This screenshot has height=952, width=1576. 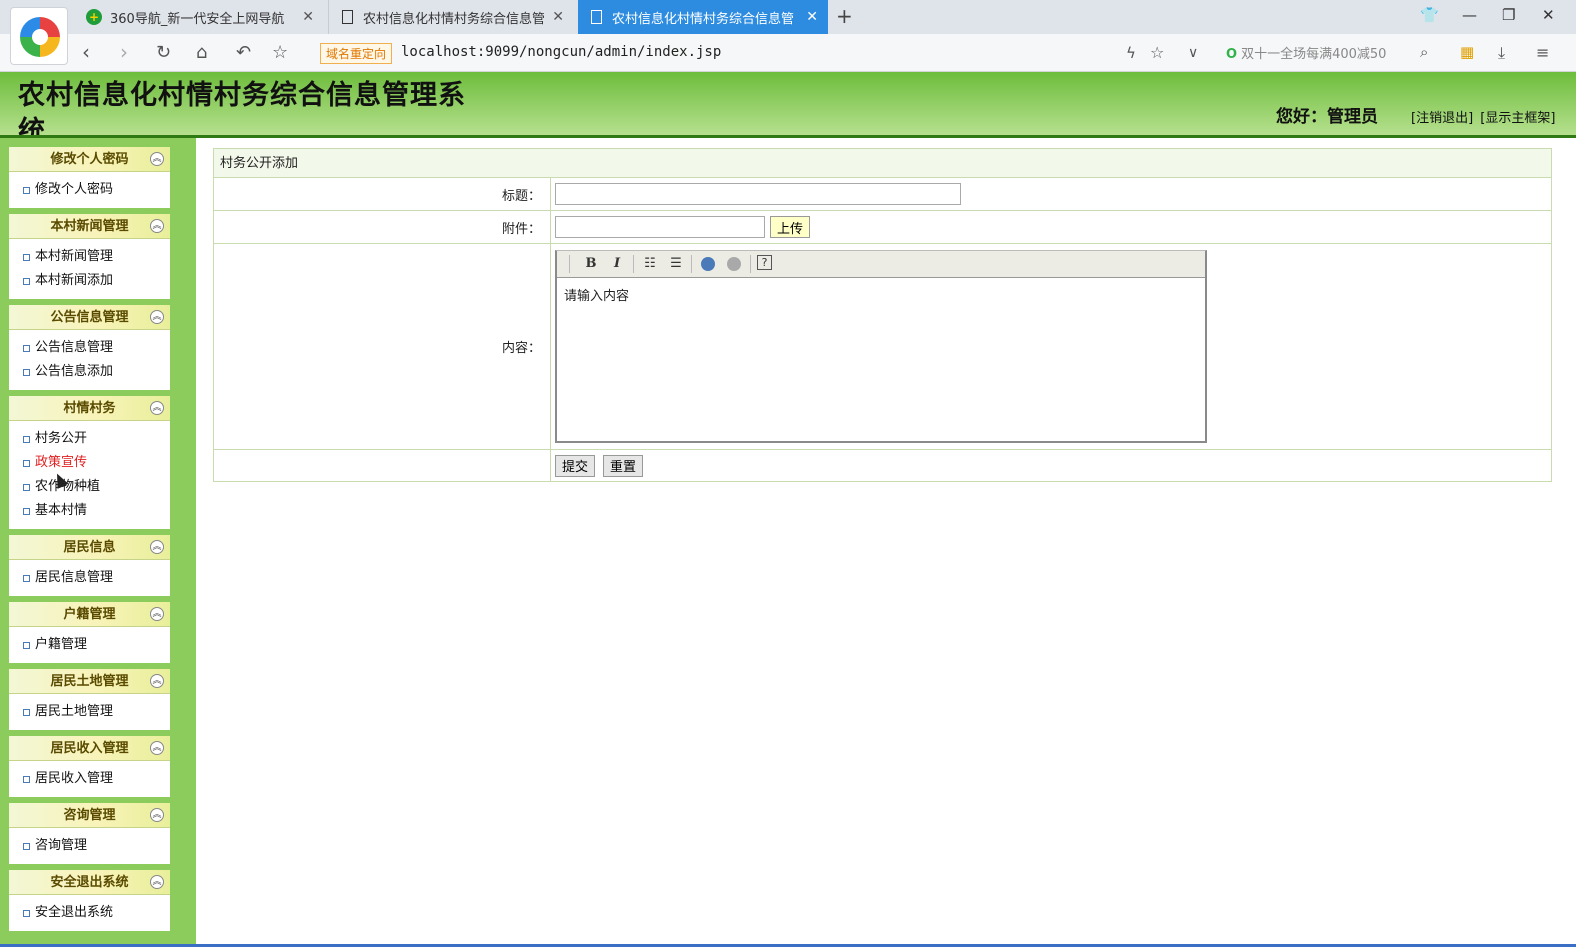 I want to click on window-close-icon: ✕, so click(x=1548, y=15).